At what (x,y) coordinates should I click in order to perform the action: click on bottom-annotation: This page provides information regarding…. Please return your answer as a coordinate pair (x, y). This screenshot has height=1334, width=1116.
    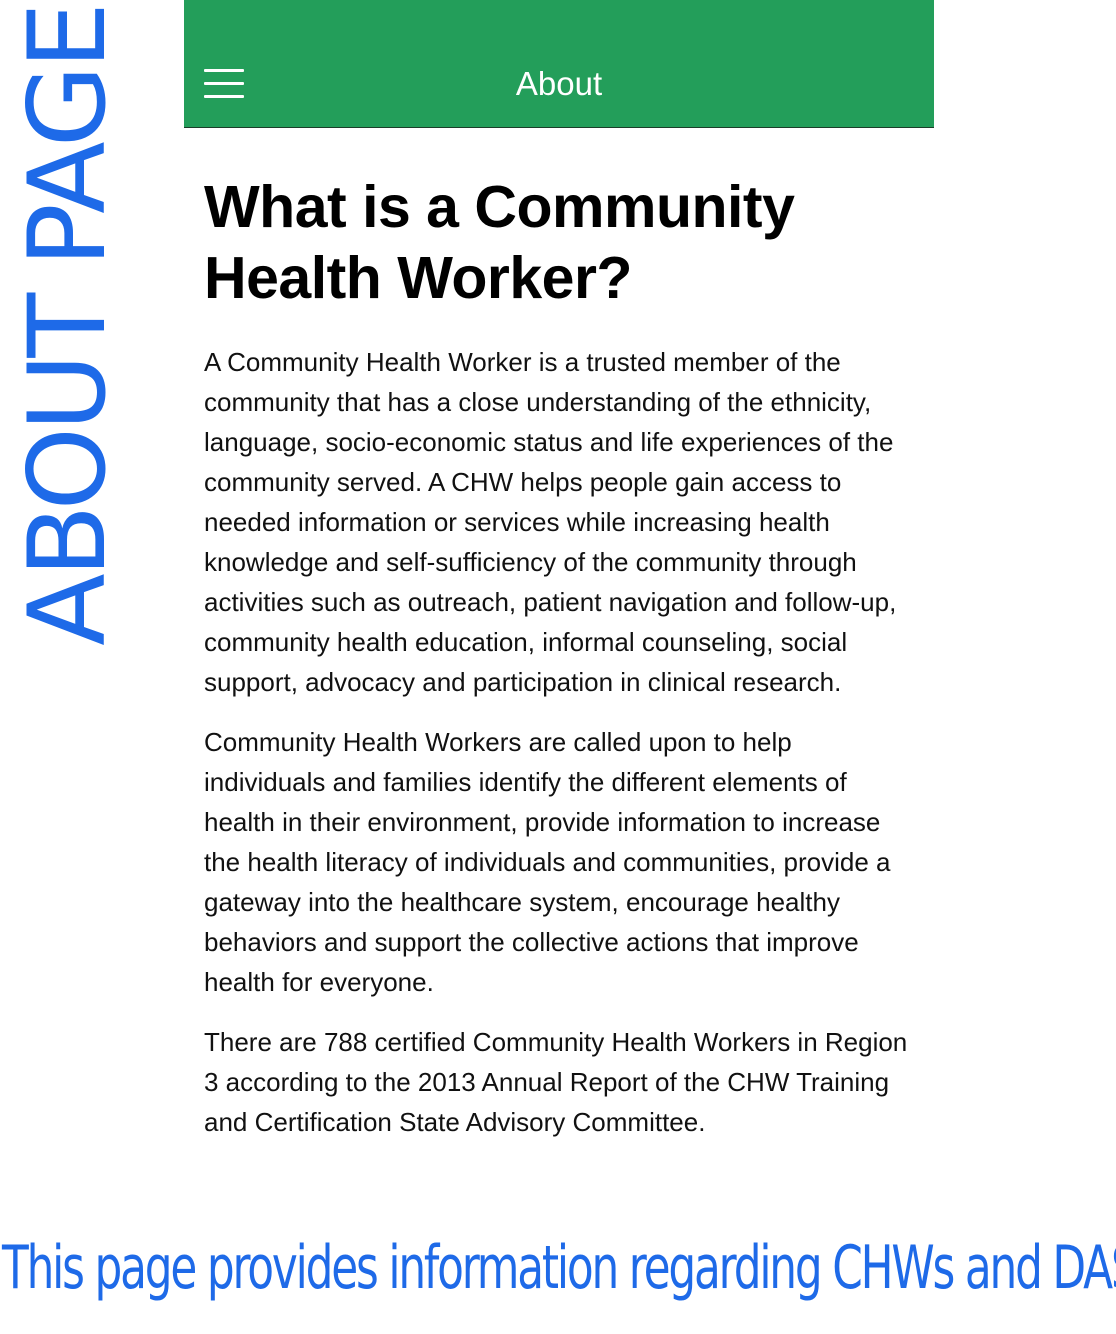
    Looking at the image, I should click on (558, 1273).